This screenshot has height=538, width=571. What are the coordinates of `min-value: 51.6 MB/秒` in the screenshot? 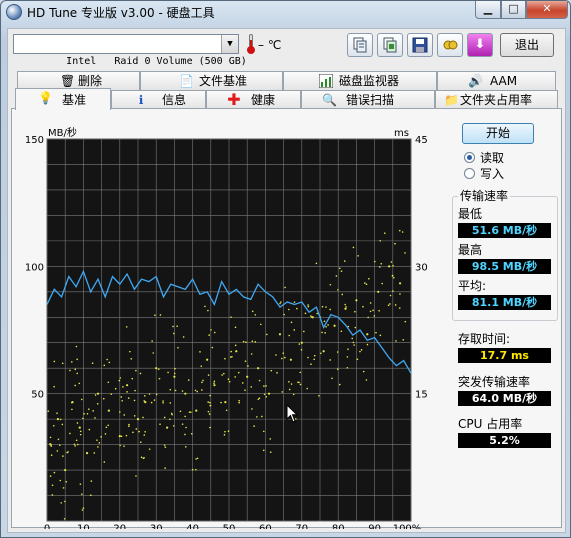 It's located at (504, 230).